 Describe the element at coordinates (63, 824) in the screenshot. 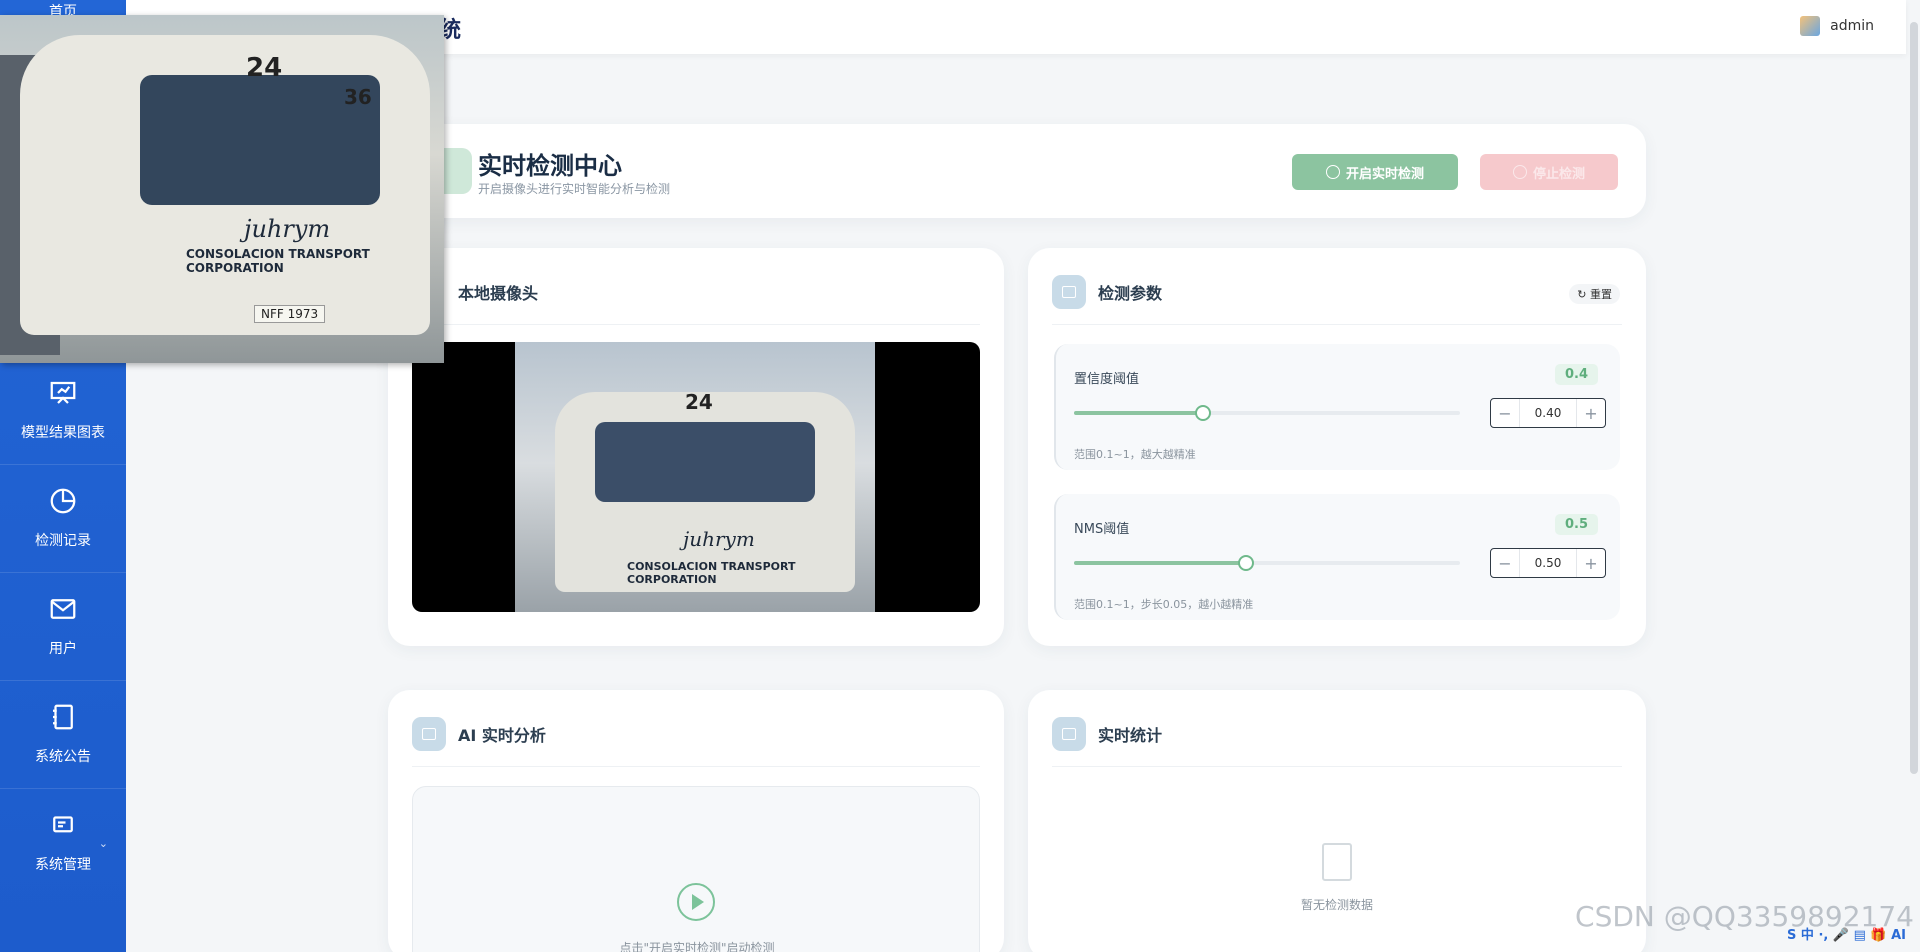

I see `settings-panel-icon` at that location.